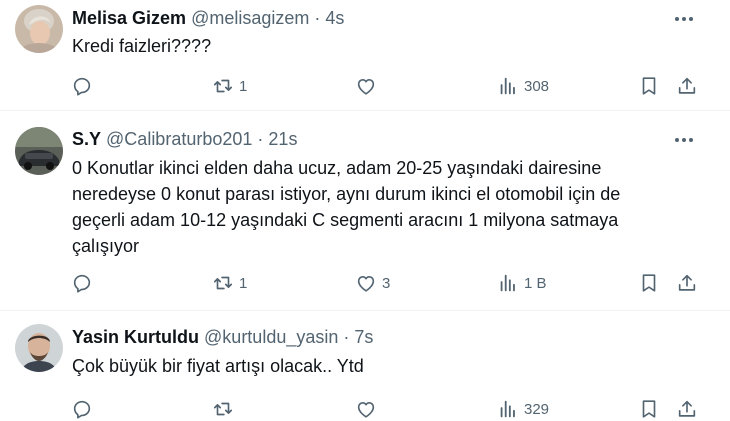  Describe the element at coordinates (179, 139) in the screenshot. I see `user-handle: @Calibraturbo201` at that location.